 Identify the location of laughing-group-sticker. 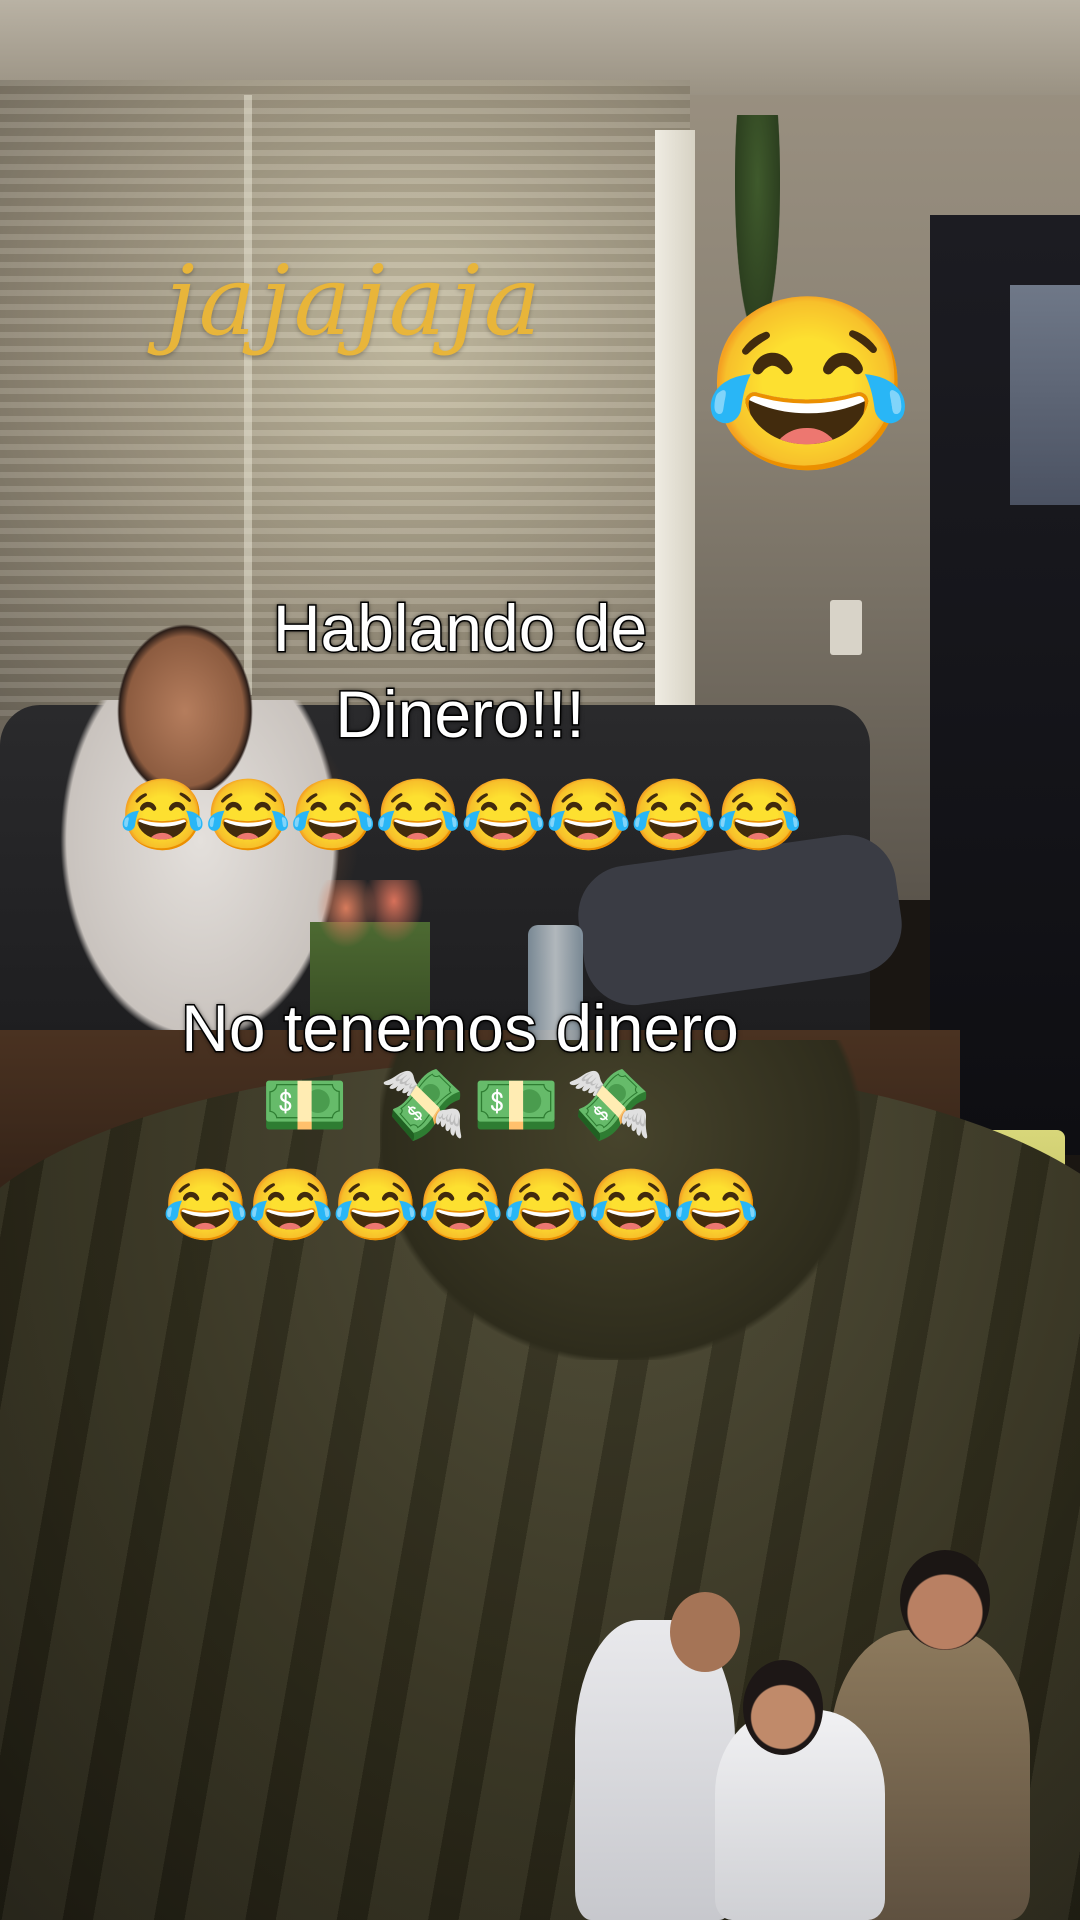
(805, 1735).